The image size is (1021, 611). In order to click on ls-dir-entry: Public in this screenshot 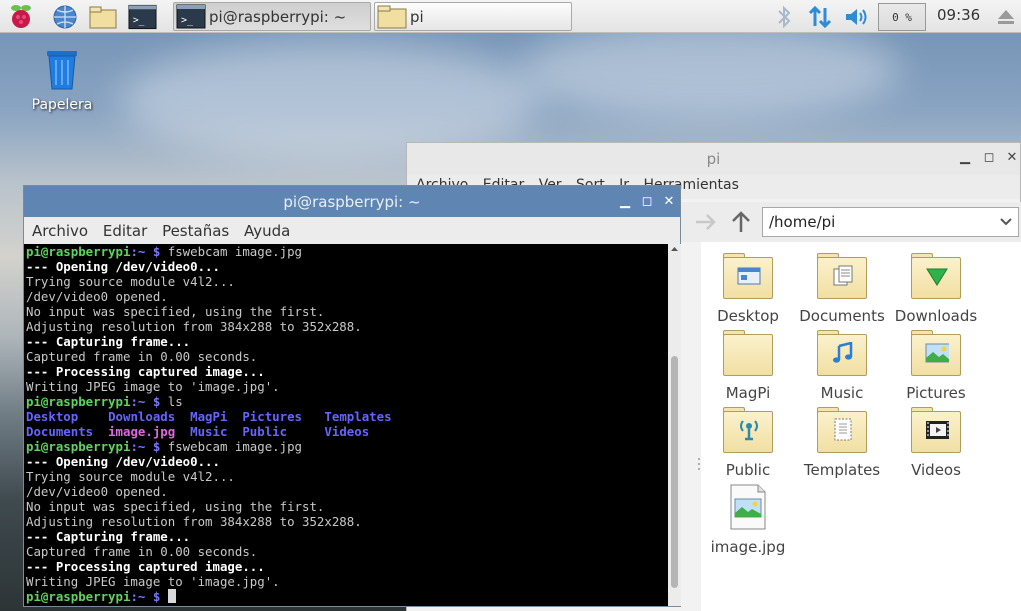, I will do `click(283, 431)`.